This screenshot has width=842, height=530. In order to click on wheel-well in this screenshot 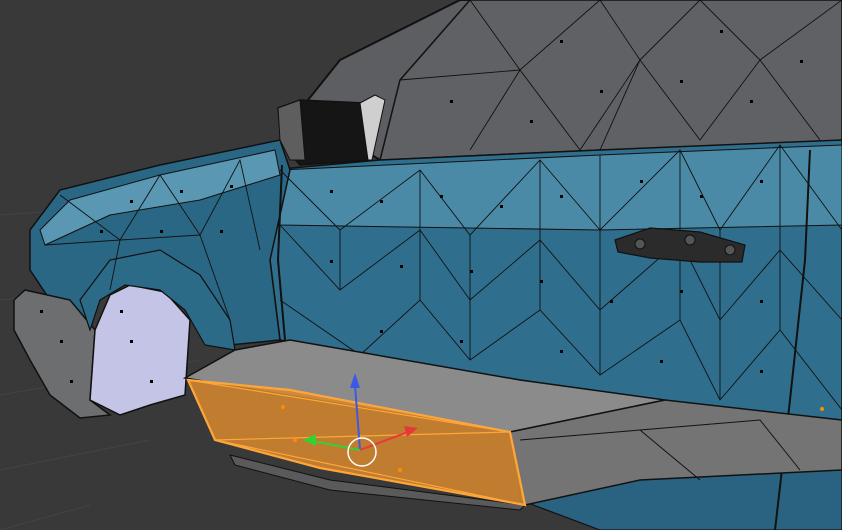, I will do `click(140, 350)`.